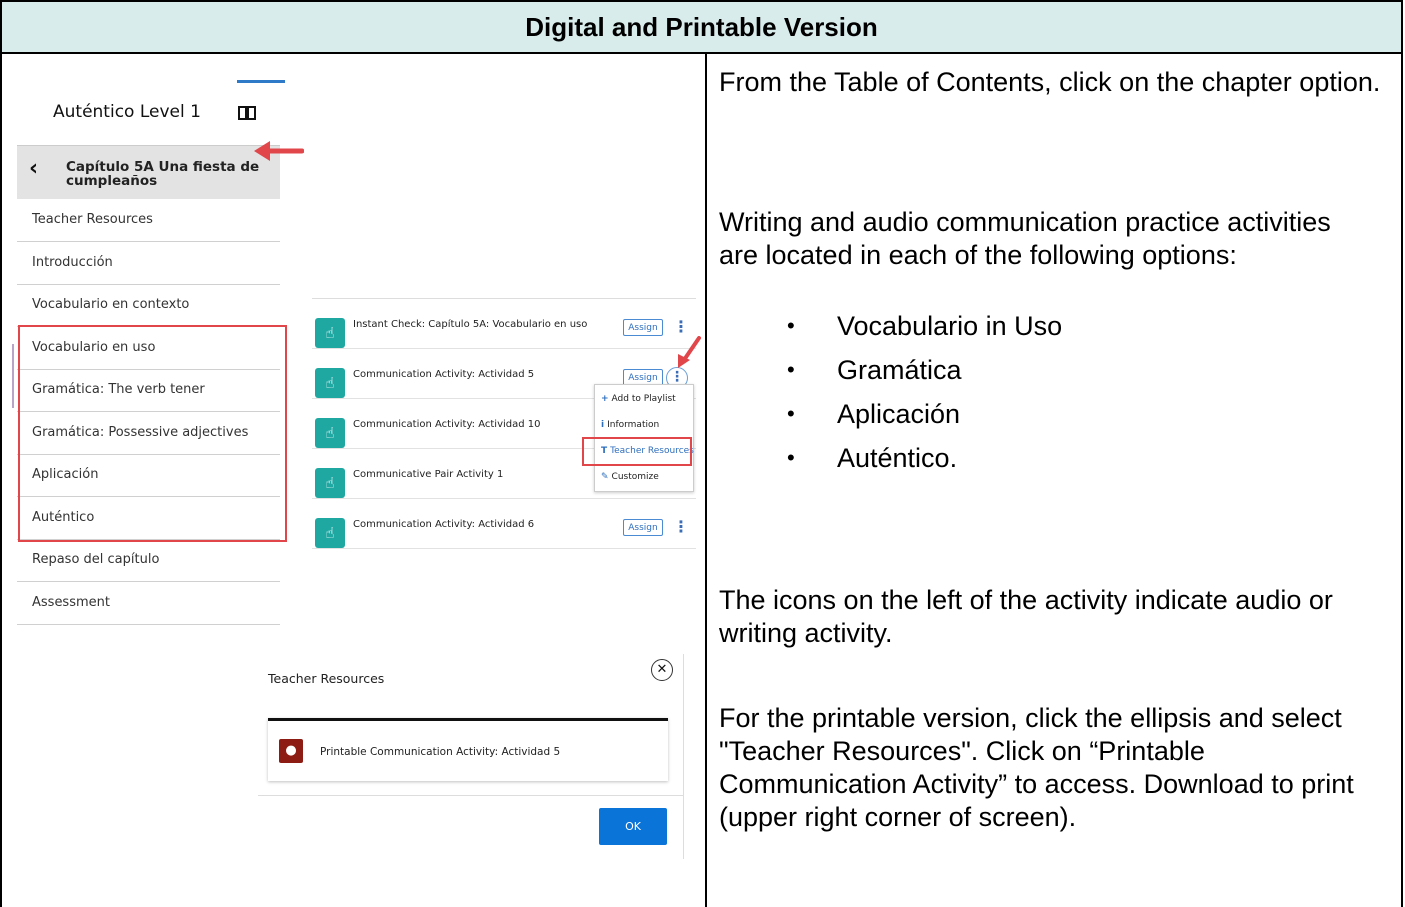  What do you see at coordinates (471, 795) in the screenshot?
I see `divider` at bounding box center [471, 795].